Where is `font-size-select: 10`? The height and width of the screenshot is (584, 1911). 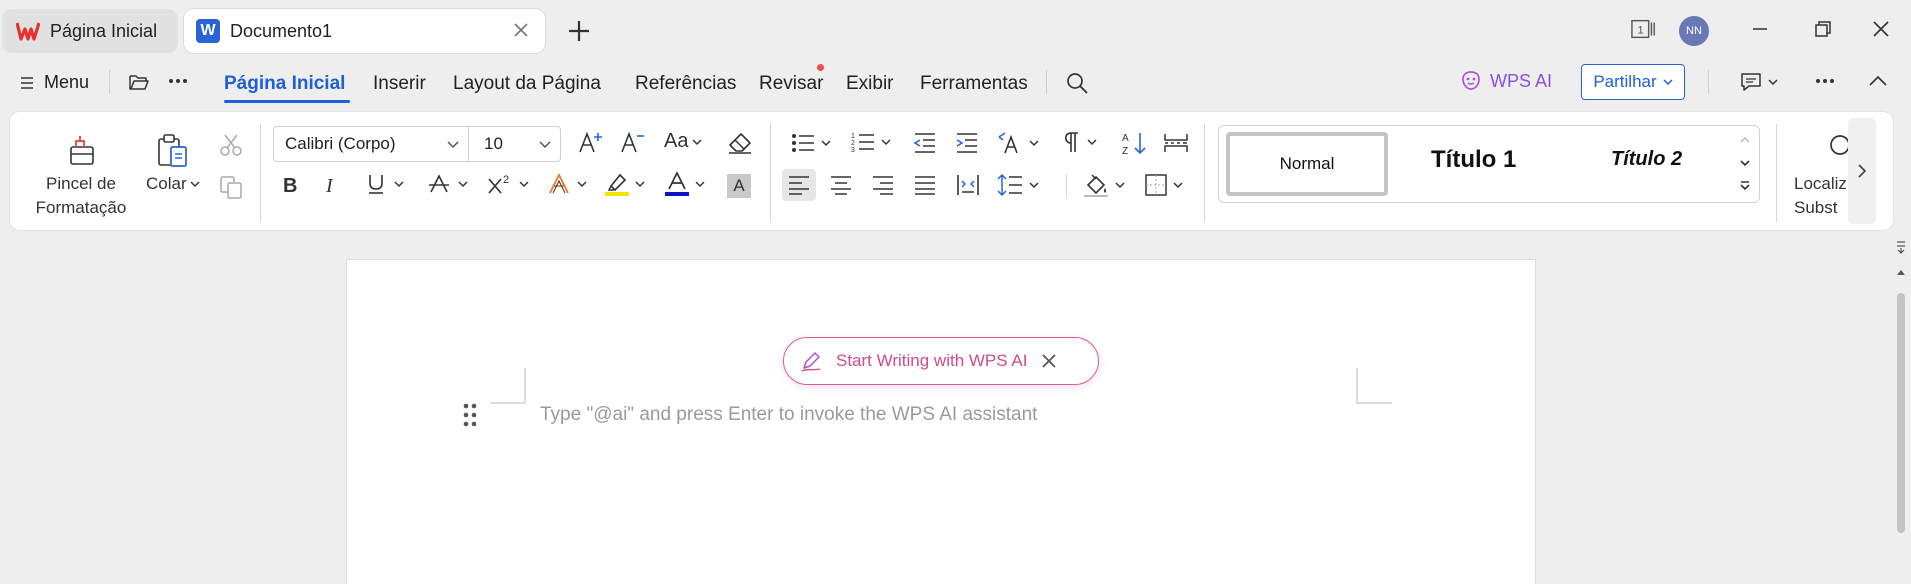 font-size-select: 10 is located at coordinates (515, 144).